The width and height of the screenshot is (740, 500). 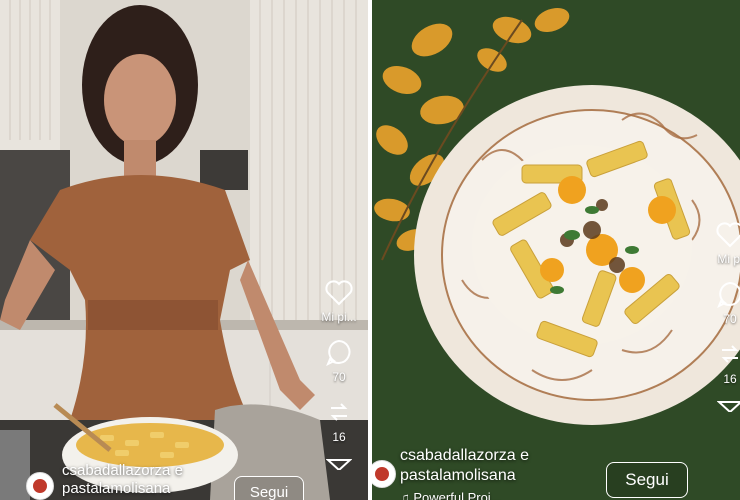 I want to click on music-note-icon: ♫, so click(x=407, y=495).